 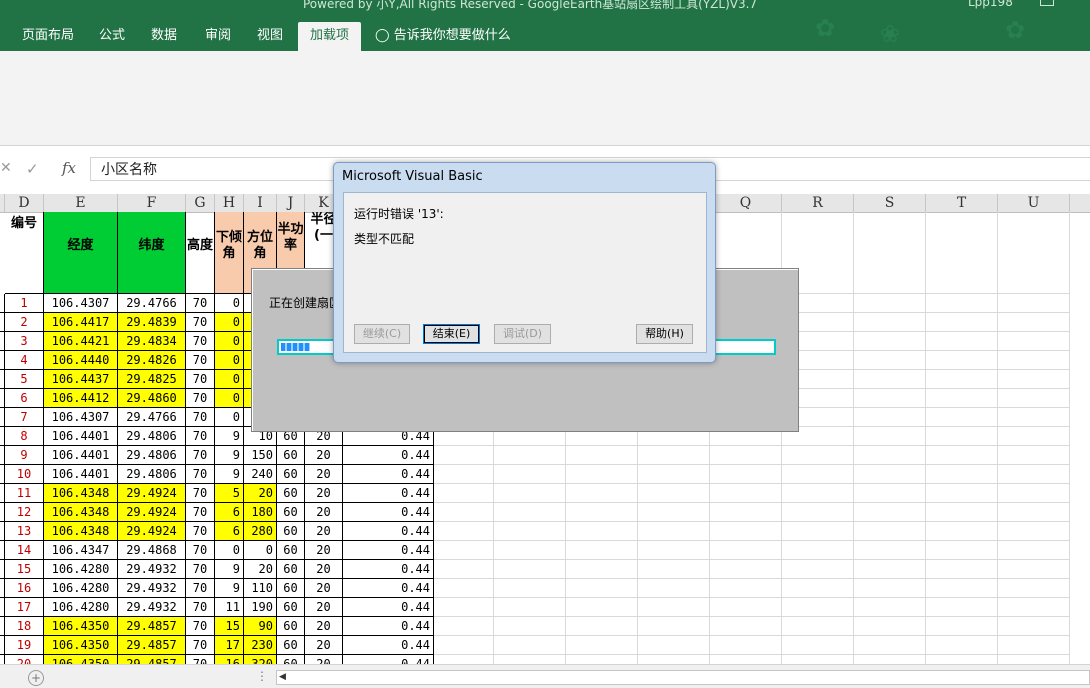 I want to click on tab-add-ins: 加载项, so click(x=329, y=36).